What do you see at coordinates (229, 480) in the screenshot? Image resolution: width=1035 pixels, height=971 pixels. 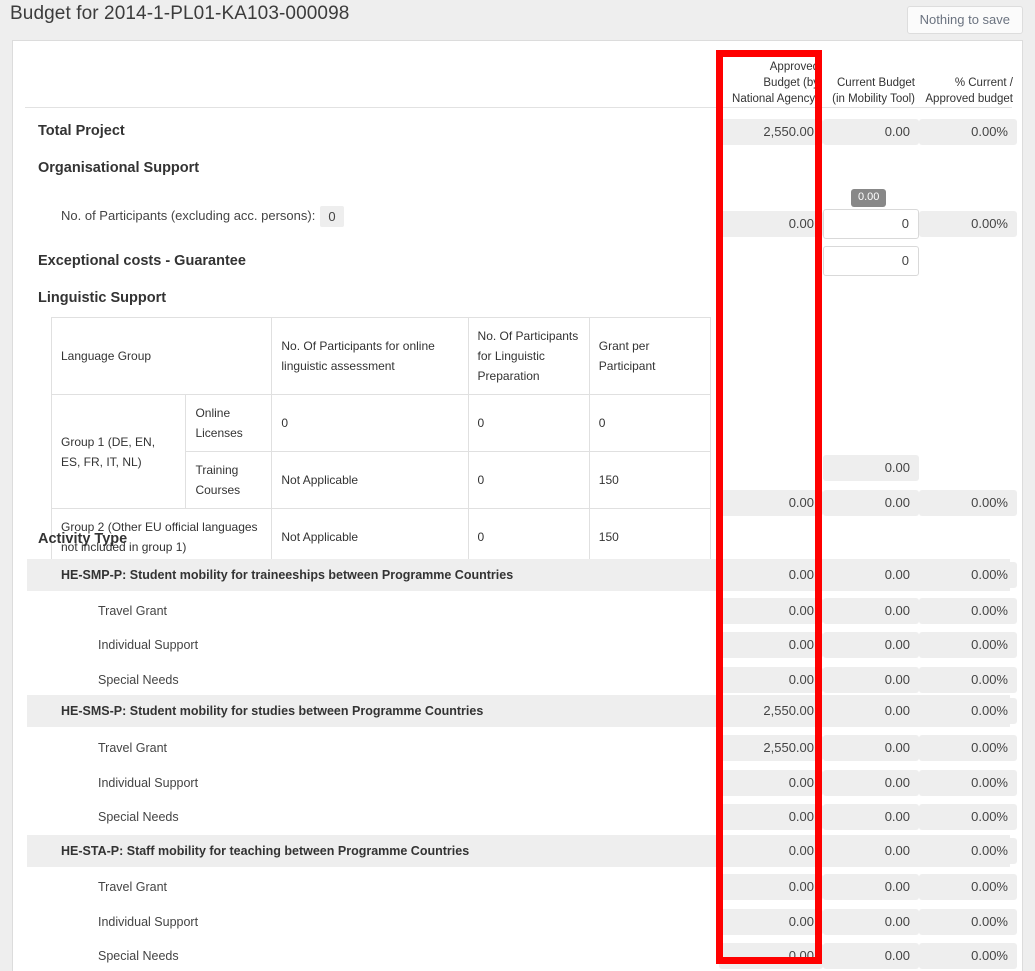 I see `cell-group-1-training-courses: Training Courses` at bounding box center [229, 480].